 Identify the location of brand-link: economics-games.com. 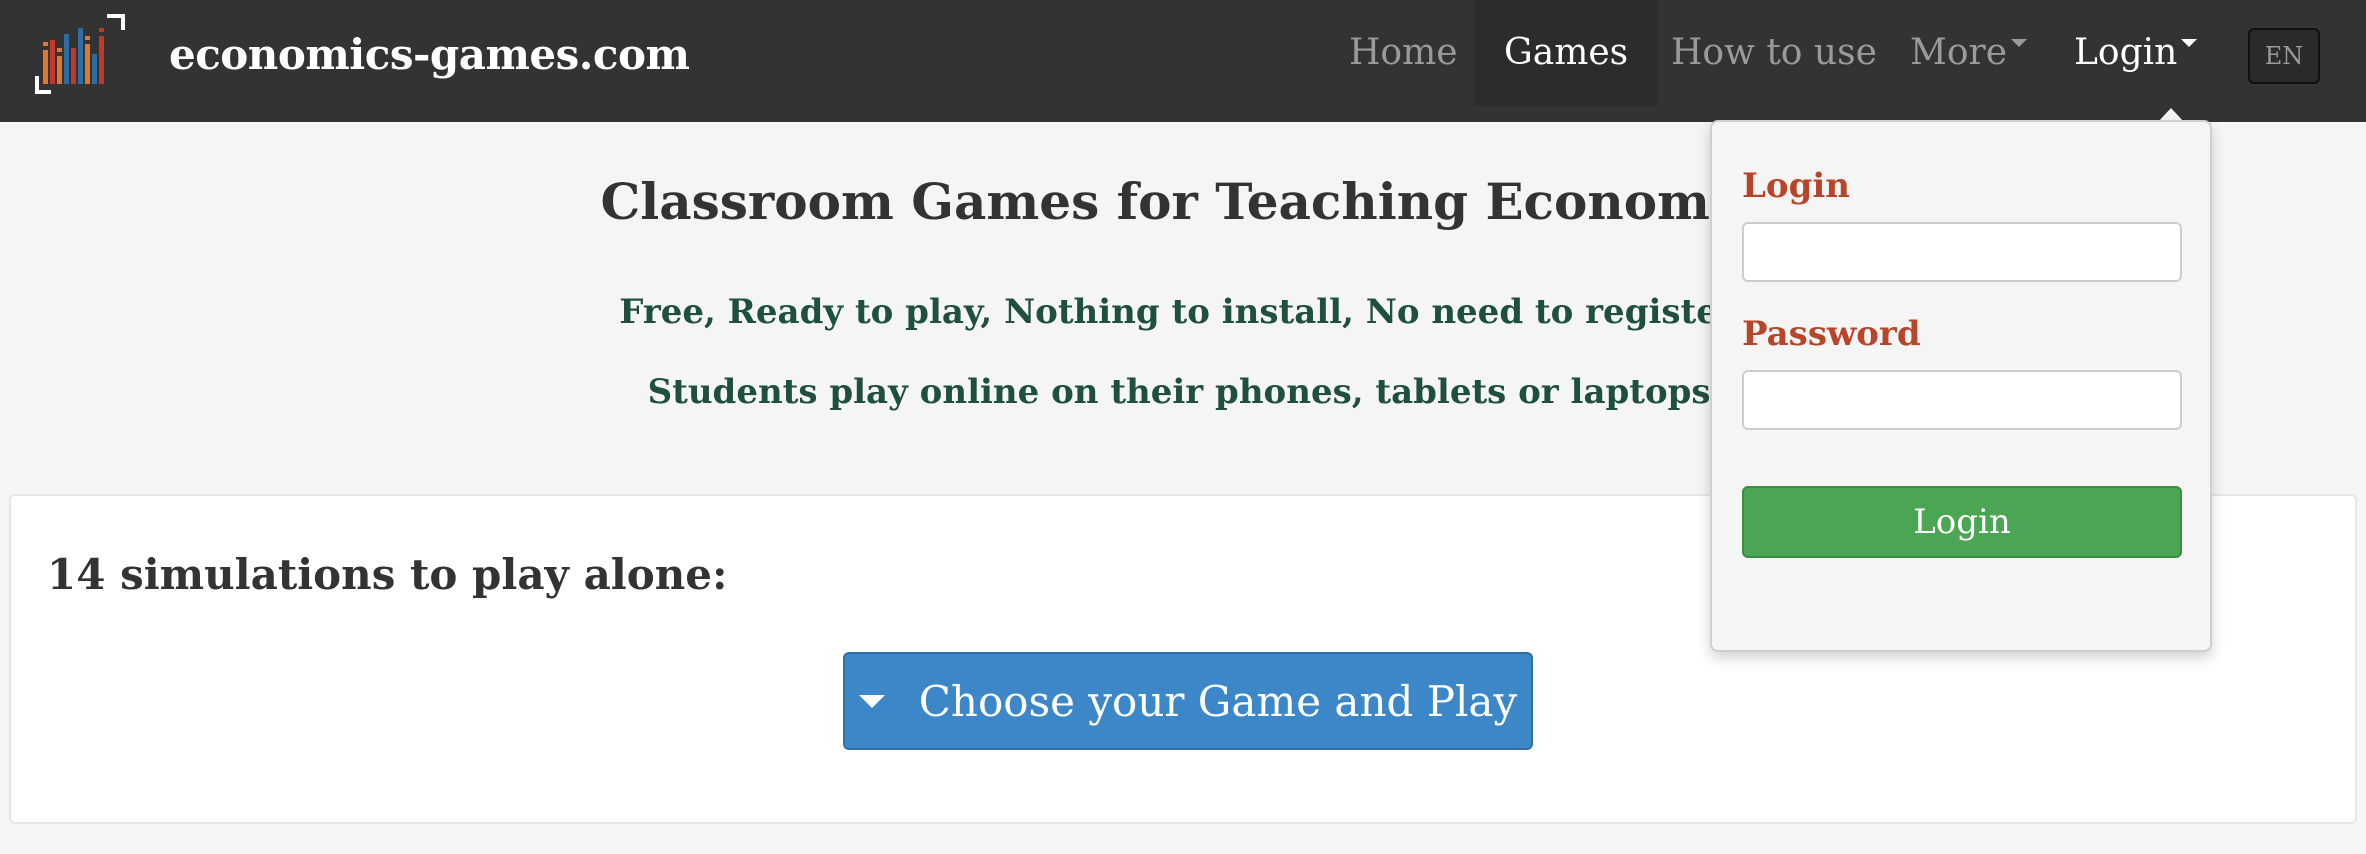
(362, 54).